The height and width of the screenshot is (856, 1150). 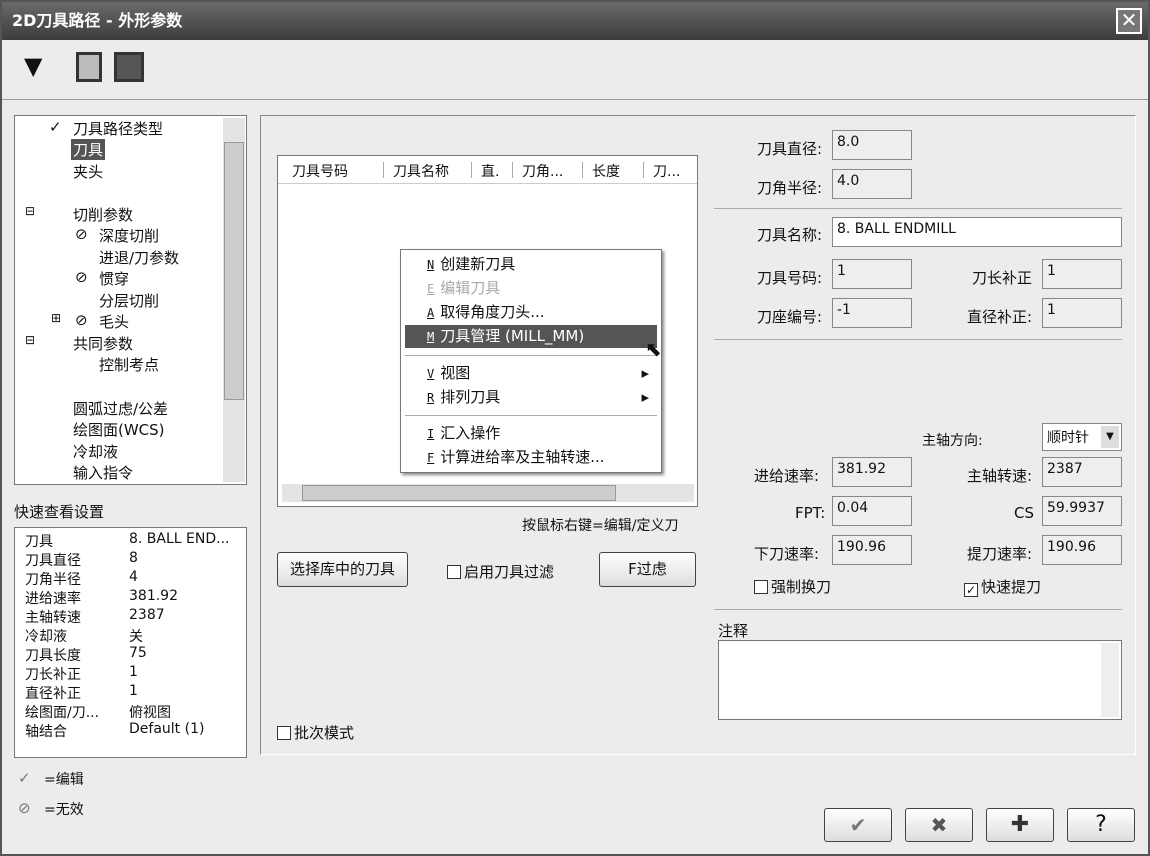 What do you see at coordinates (647, 569) in the screenshot?
I see `filter-button: F过虑` at bounding box center [647, 569].